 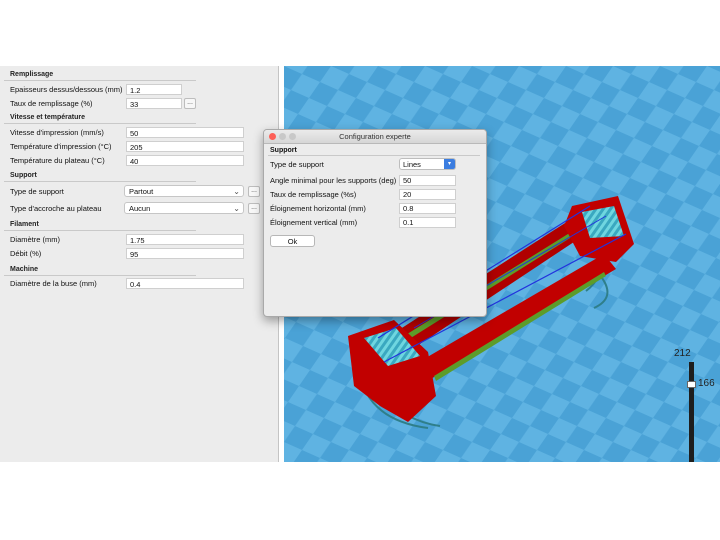 I want to click on type-support-value: Partout, so click(x=141, y=191).